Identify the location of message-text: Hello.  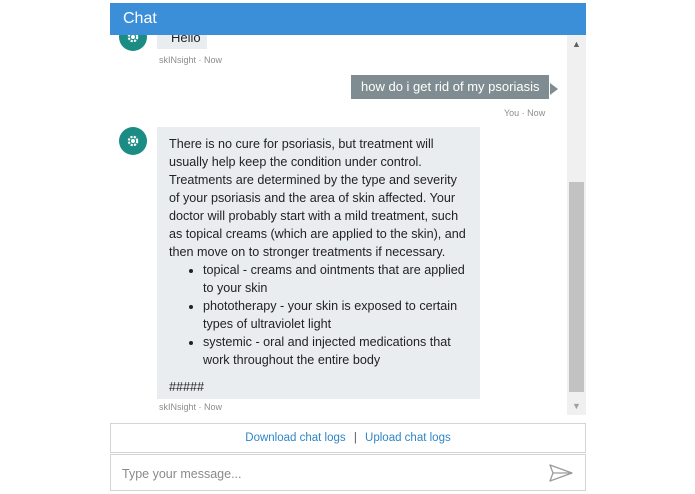
(186, 40).